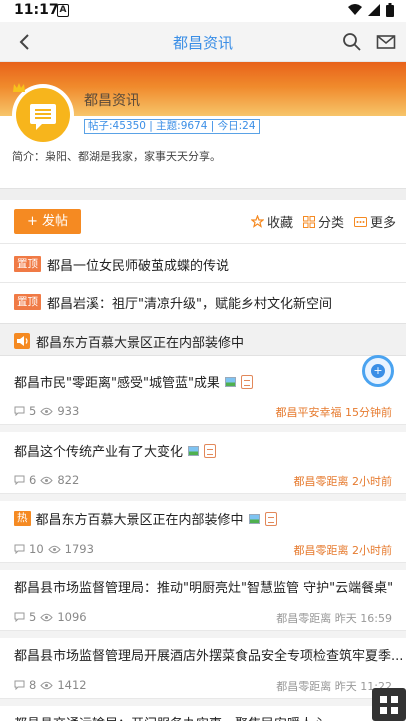  I want to click on post-title-text: 都昌县交通运输局：开门服务办实事，聚焦民安暖人心, so click(170, 717).